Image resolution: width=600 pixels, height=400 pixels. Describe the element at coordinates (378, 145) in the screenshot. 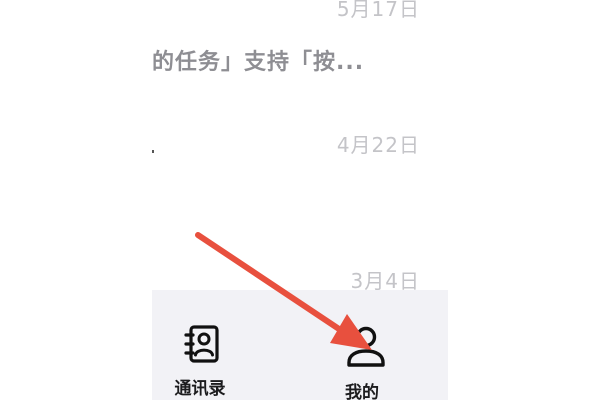

I see `message-date: 4月22日` at that location.